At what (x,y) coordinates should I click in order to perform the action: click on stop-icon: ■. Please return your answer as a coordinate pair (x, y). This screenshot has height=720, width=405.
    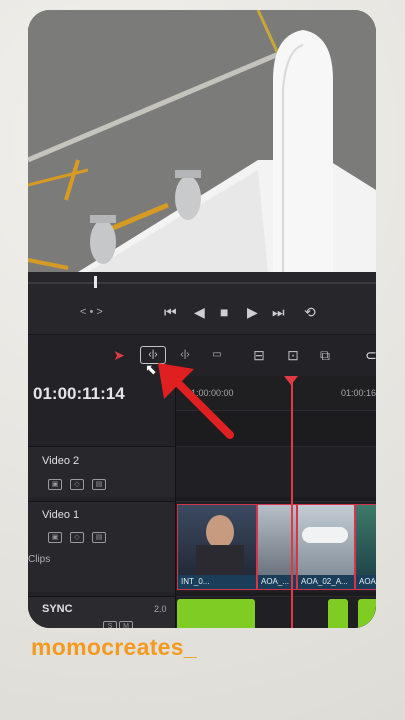
    Looking at the image, I should click on (224, 312).